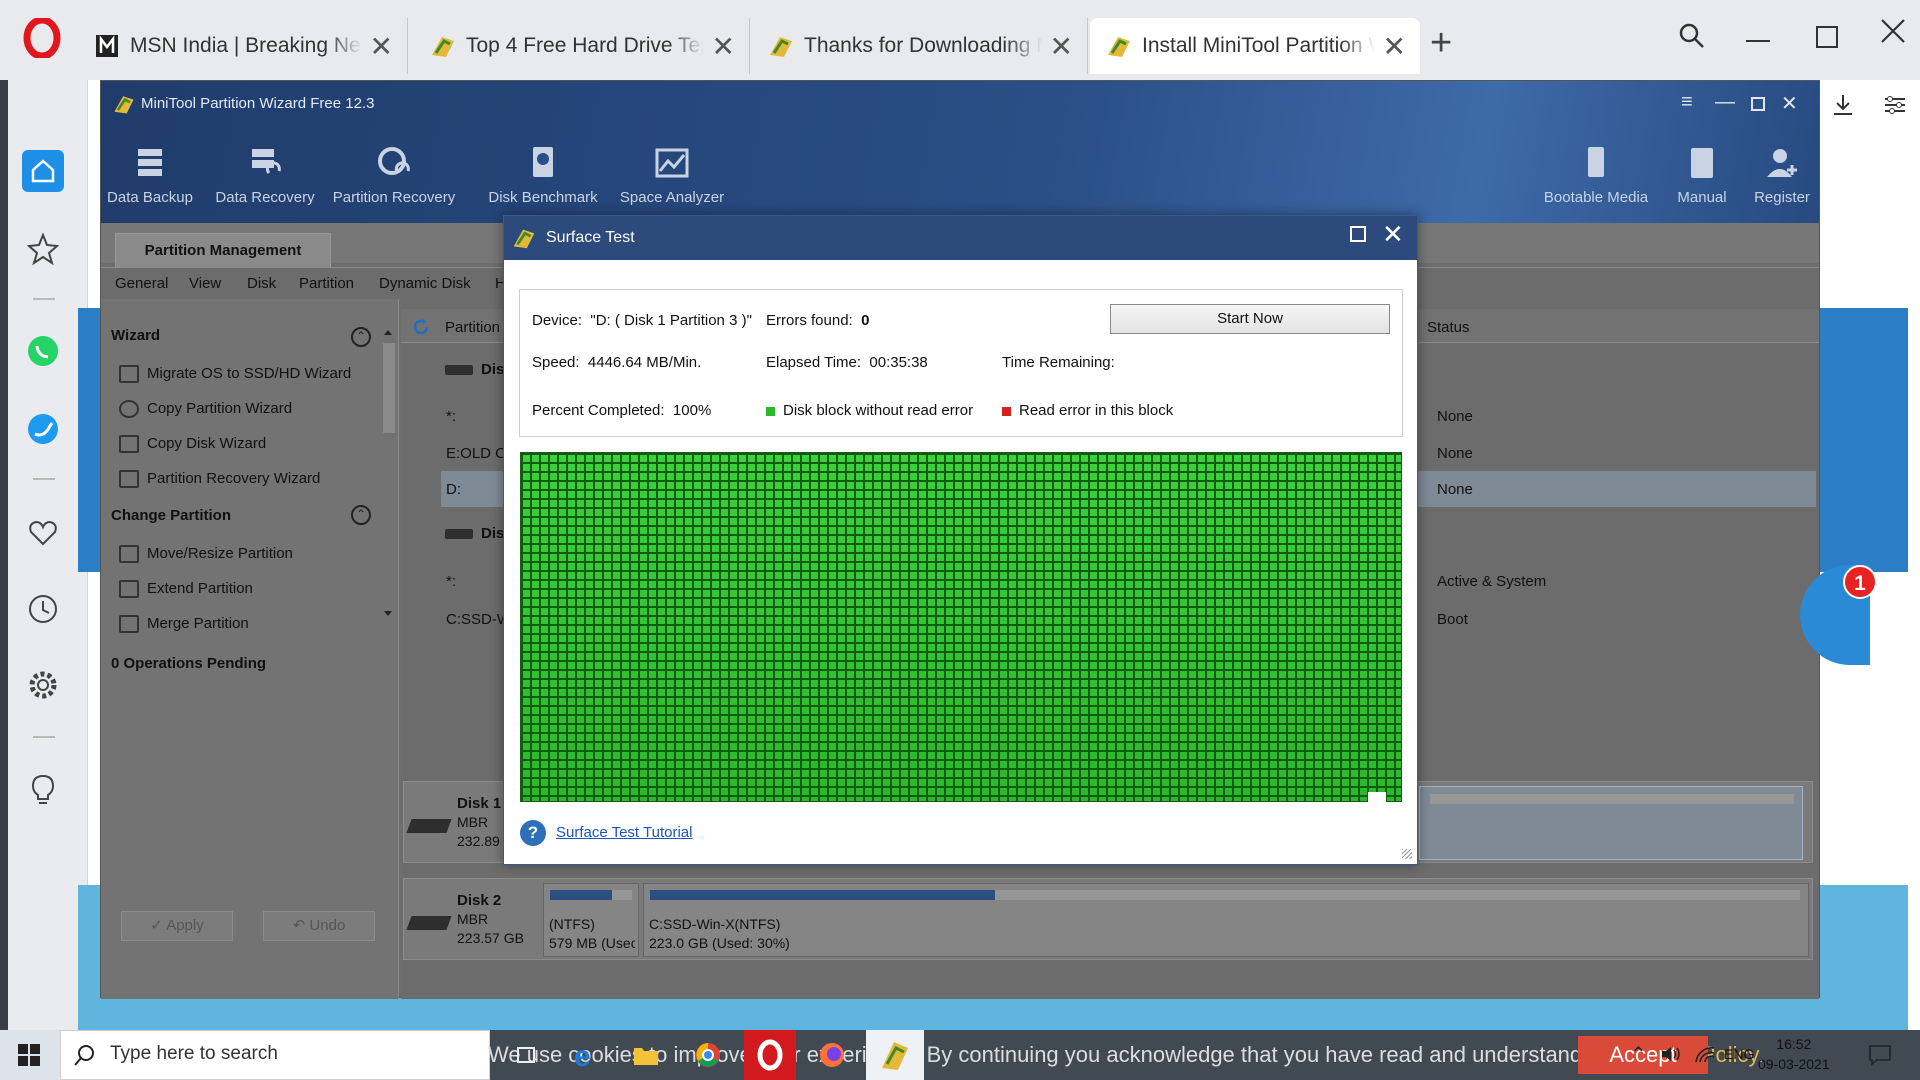 This screenshot has width=1920, height=1080. What do you see at coordinates (1758, 41) in the screenshot?
I see `minimize-icon` at bounding box center [1758, 41].